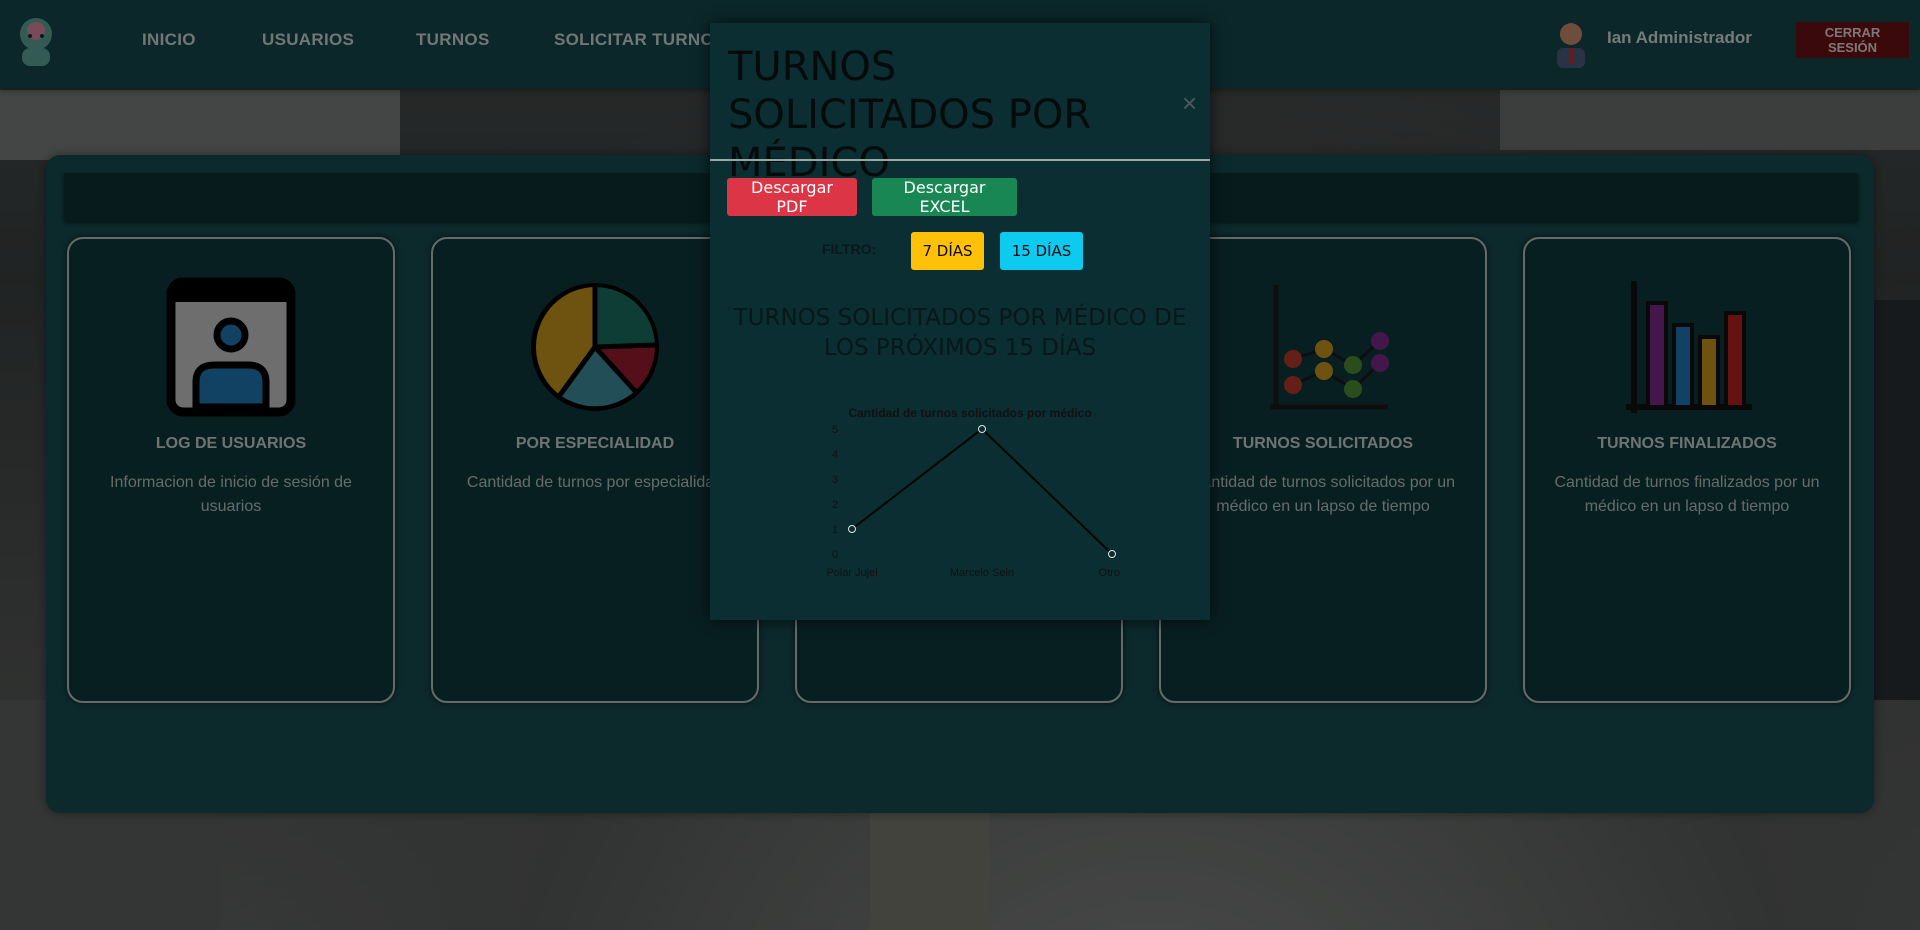  Describe the element at coordinates (835, 480) in the screenshot. I see `y-tick-label: 3` at that location.